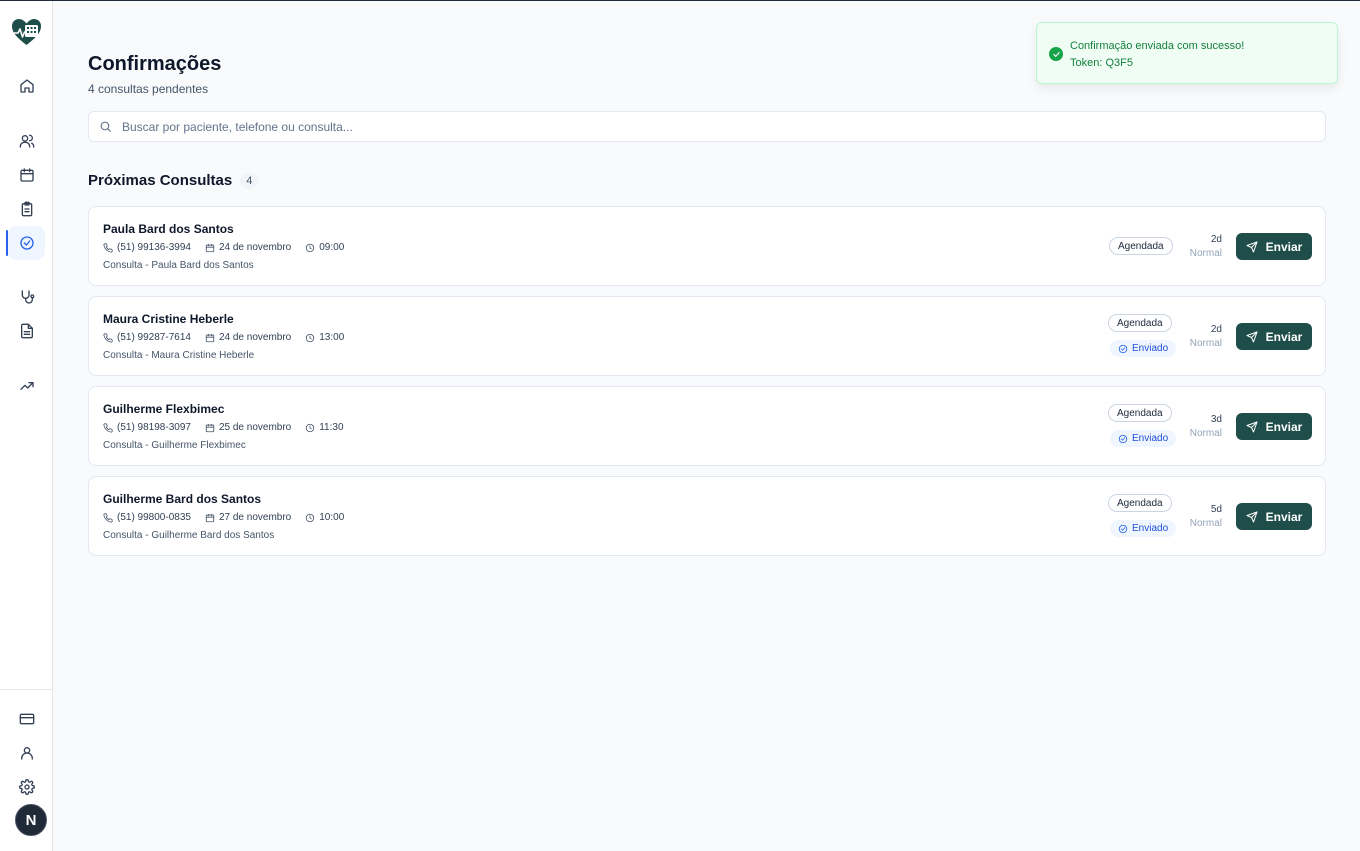  I want to click on page-subtitle: 4 consultas pendentes, so click(148, 89).